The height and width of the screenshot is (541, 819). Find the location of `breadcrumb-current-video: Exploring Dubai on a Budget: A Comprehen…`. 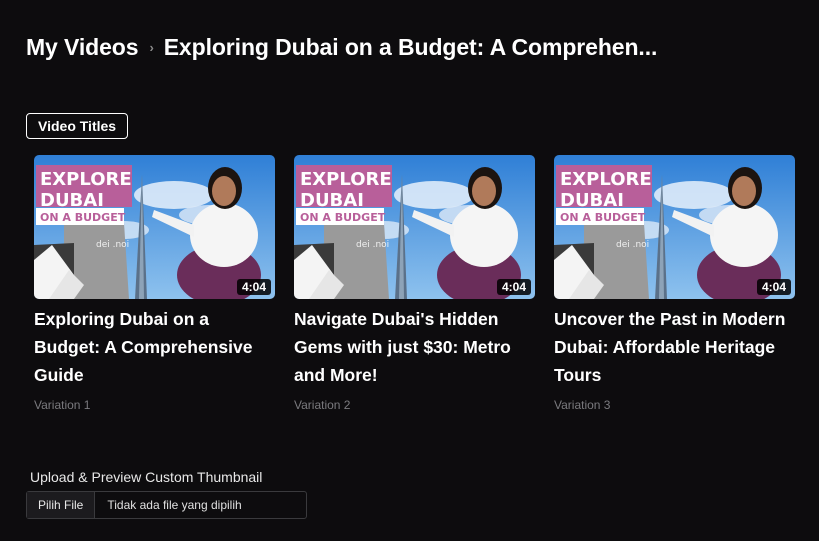

breadcrumb-current-video: Exploring Dubai on a Budget: A Comprehen… is located at coordinates (410, 47).